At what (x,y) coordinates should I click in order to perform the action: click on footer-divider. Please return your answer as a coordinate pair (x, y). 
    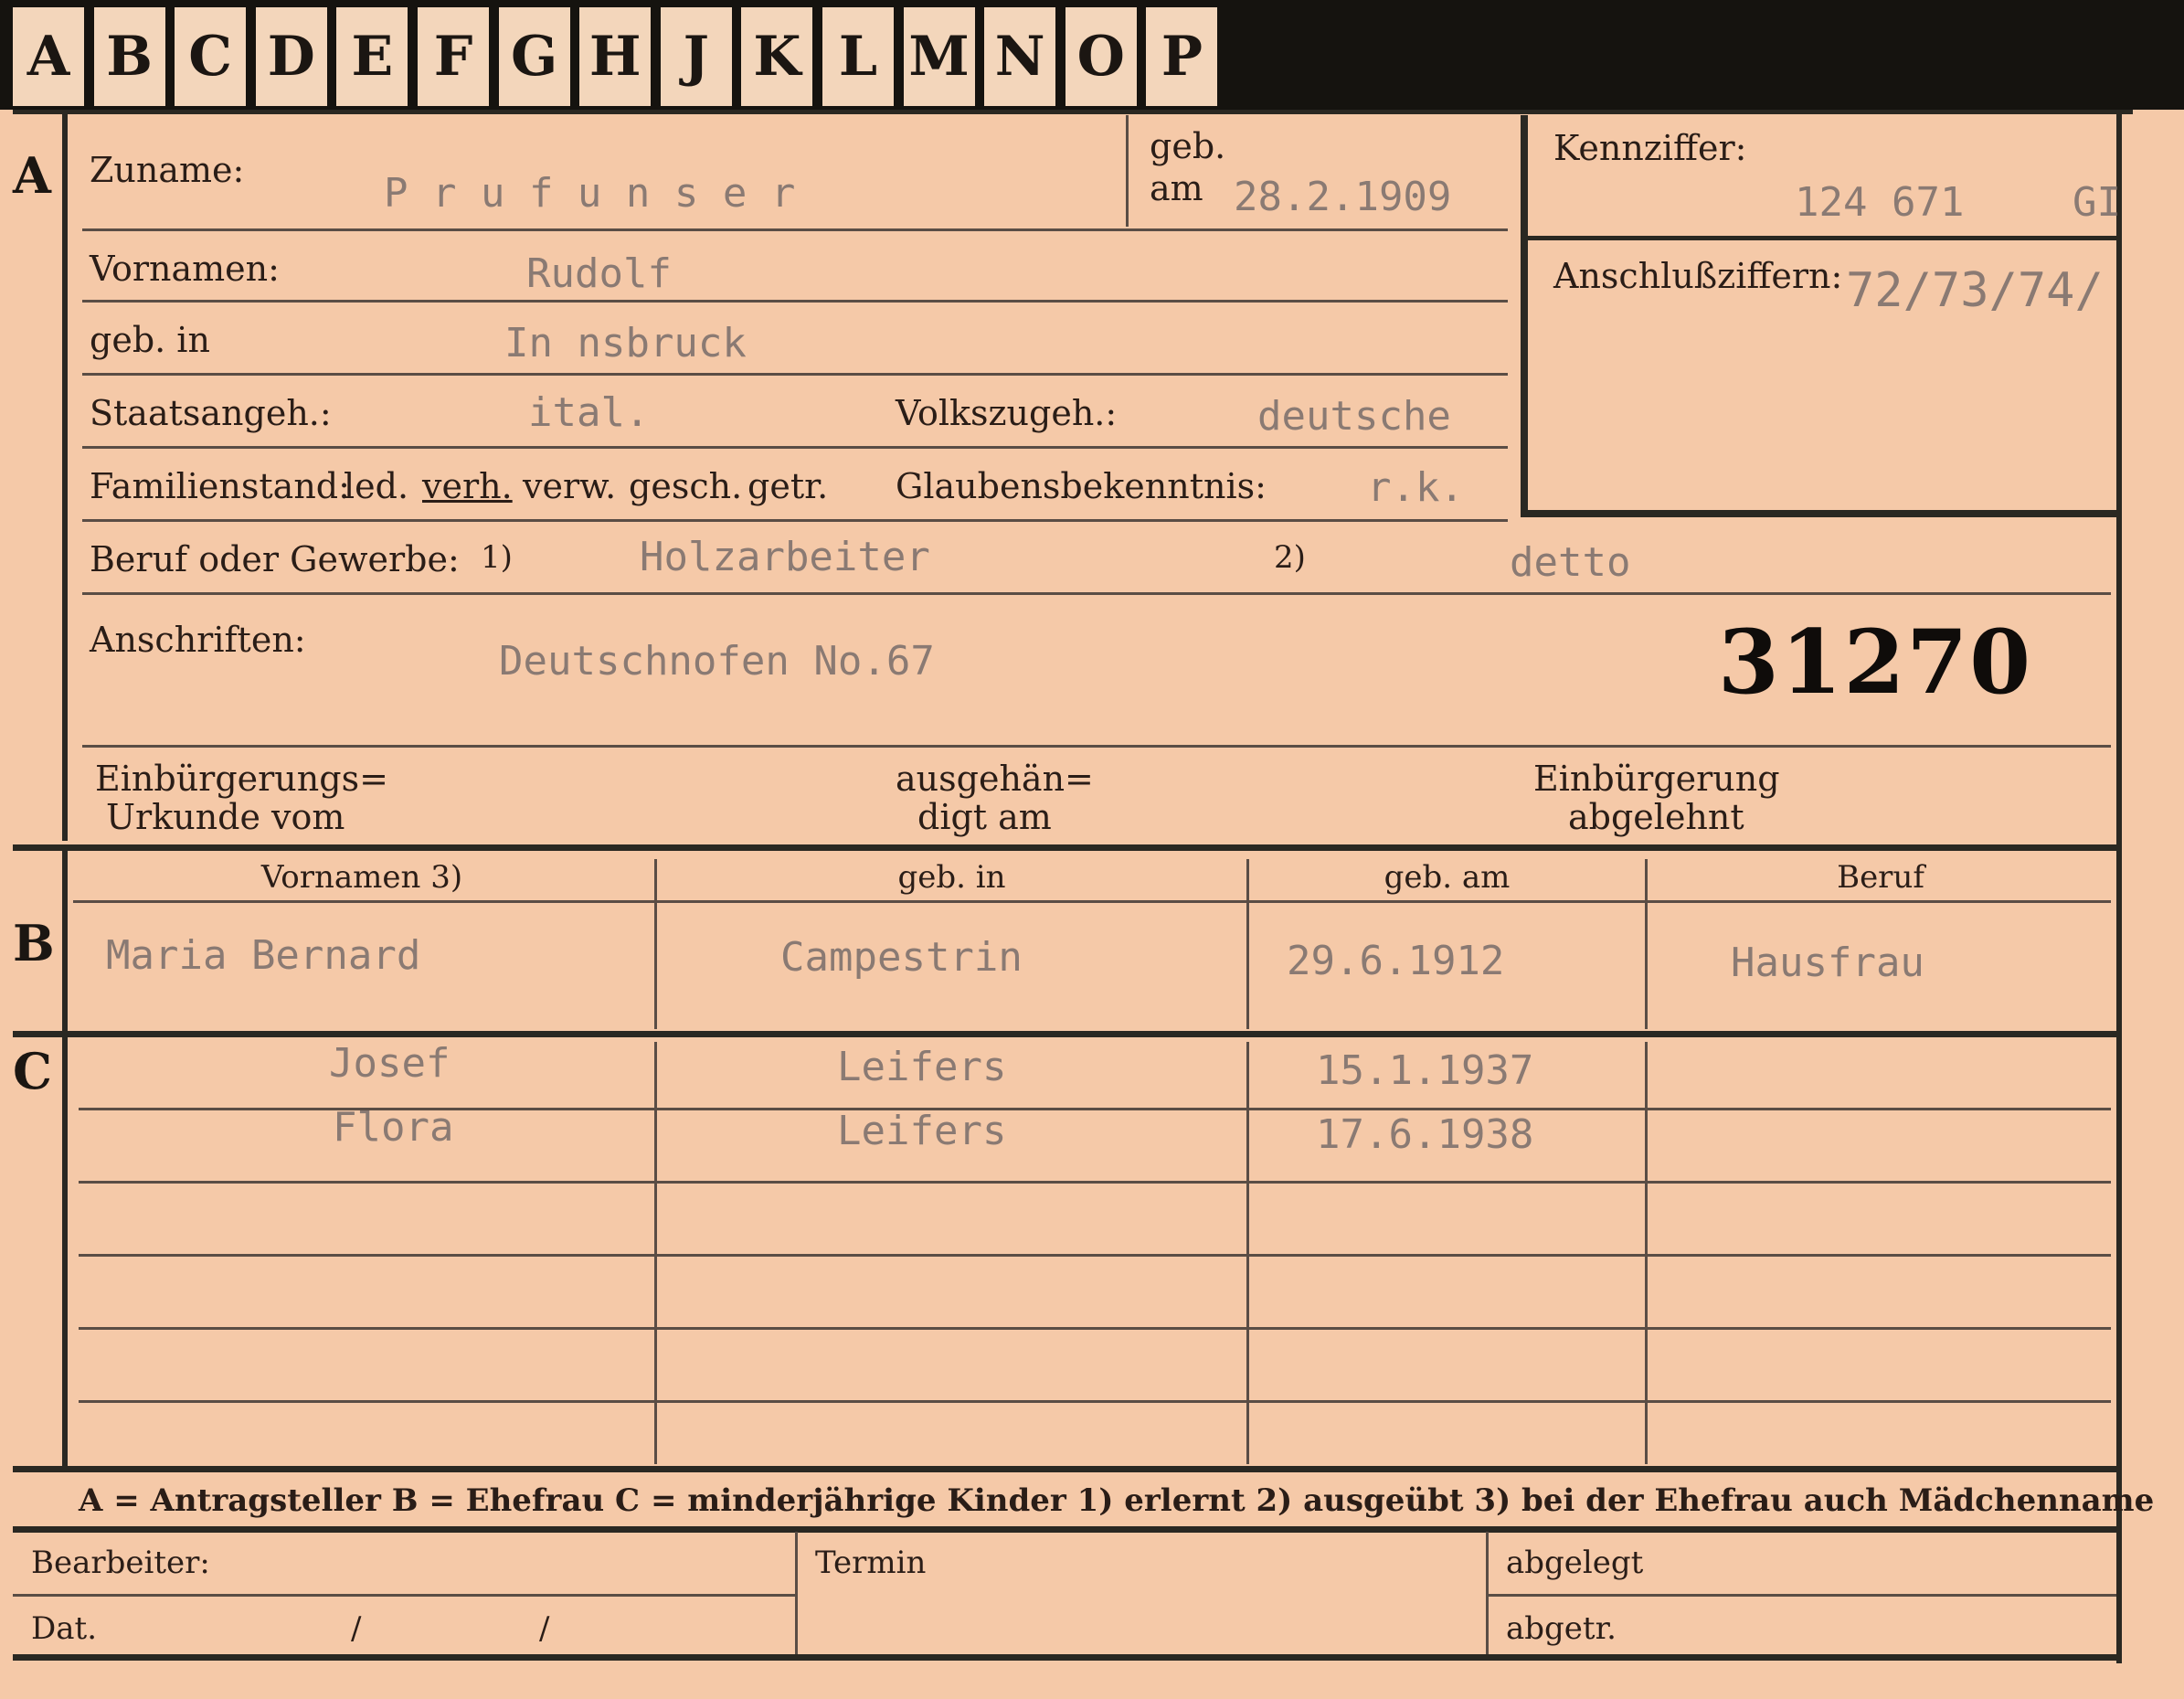
    Looking at the image, I should click on (796, 1596).